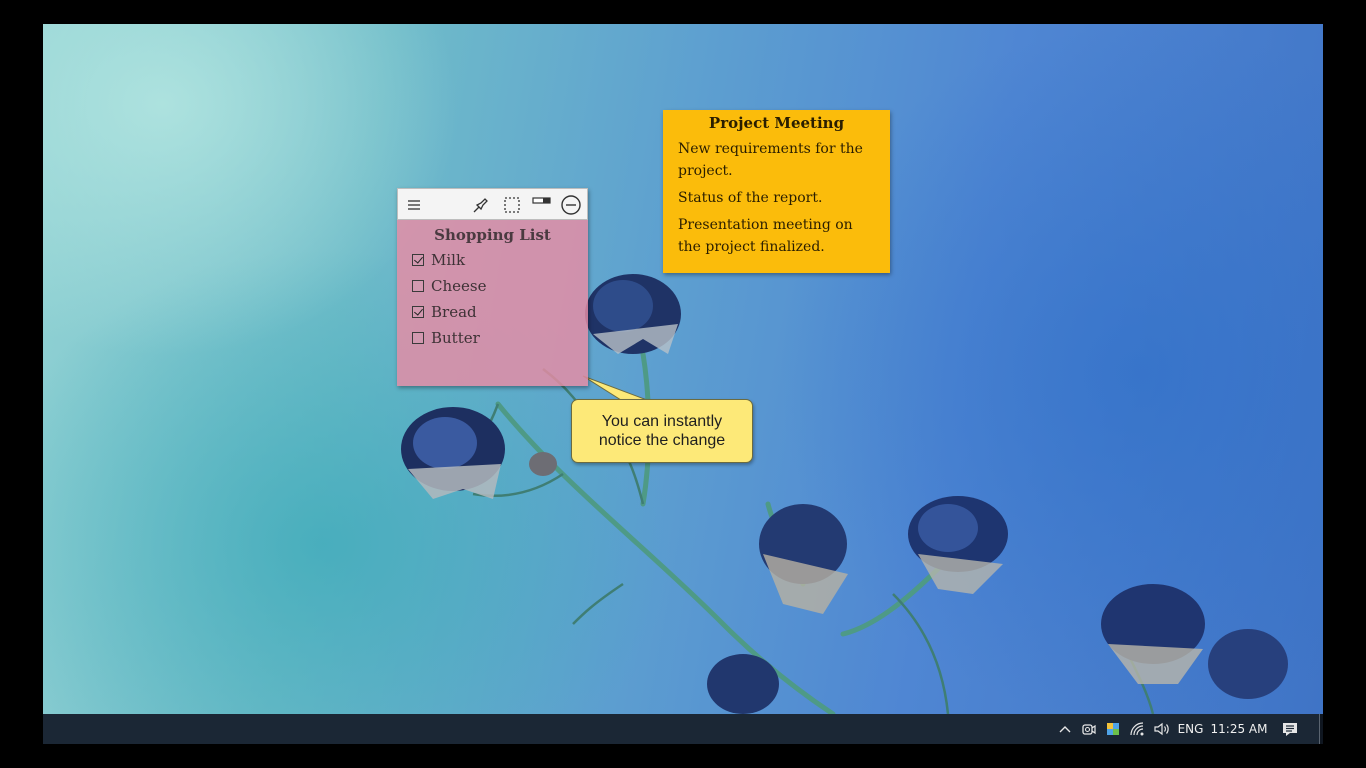  Describe the element at coordinates (455, 338) in the screenshot. I see `checklist-item-label: Butter` at that location.